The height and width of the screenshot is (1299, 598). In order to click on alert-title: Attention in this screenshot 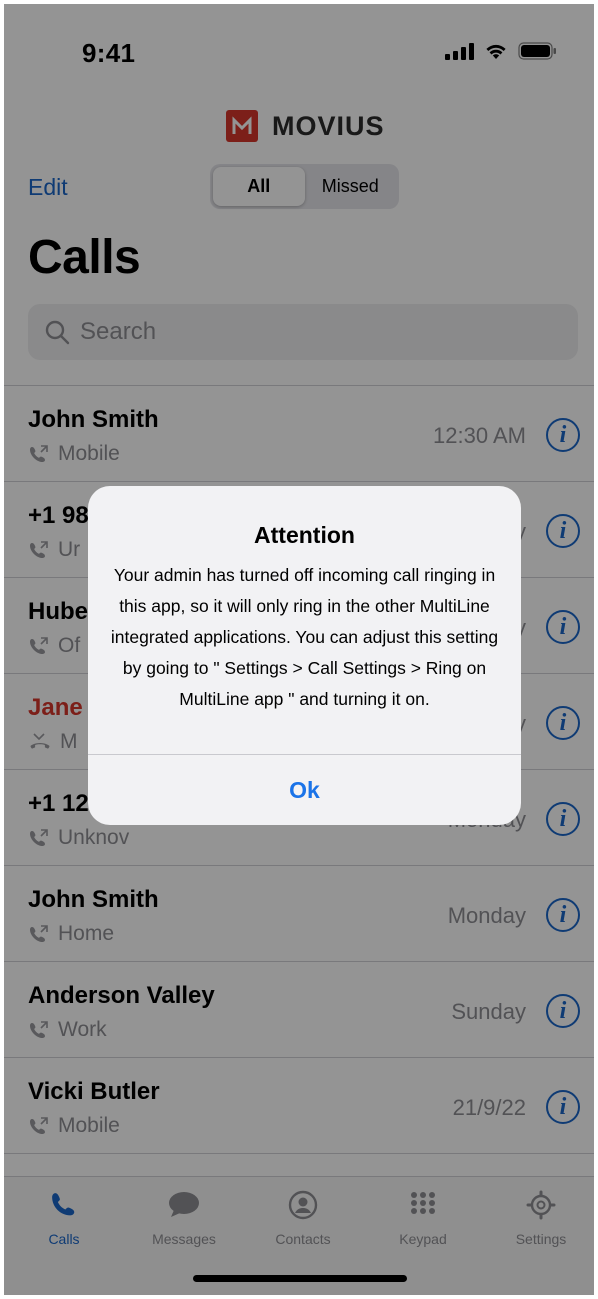, I will do `click(304, 535)`.